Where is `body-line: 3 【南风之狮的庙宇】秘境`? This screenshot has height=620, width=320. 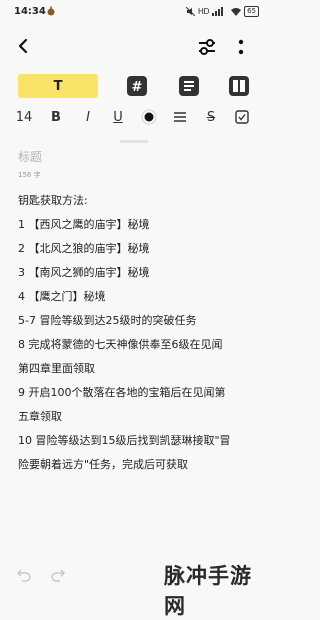 body-line: 3 【南风之狮的庙宇】秘境 is located at coordinates (84, 272).